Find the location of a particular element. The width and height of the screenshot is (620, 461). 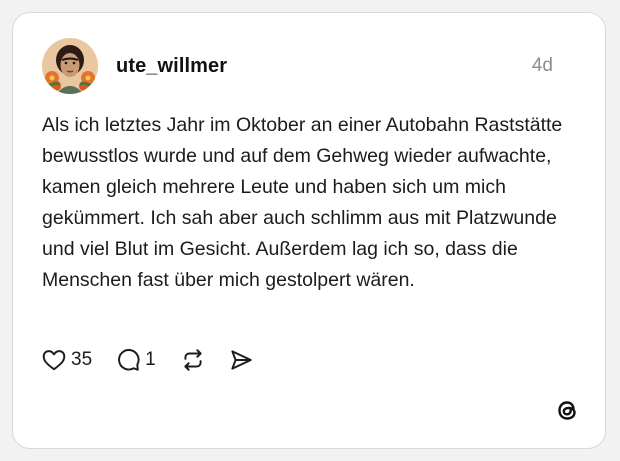

repost-icon is located at coordinates (193, 360).